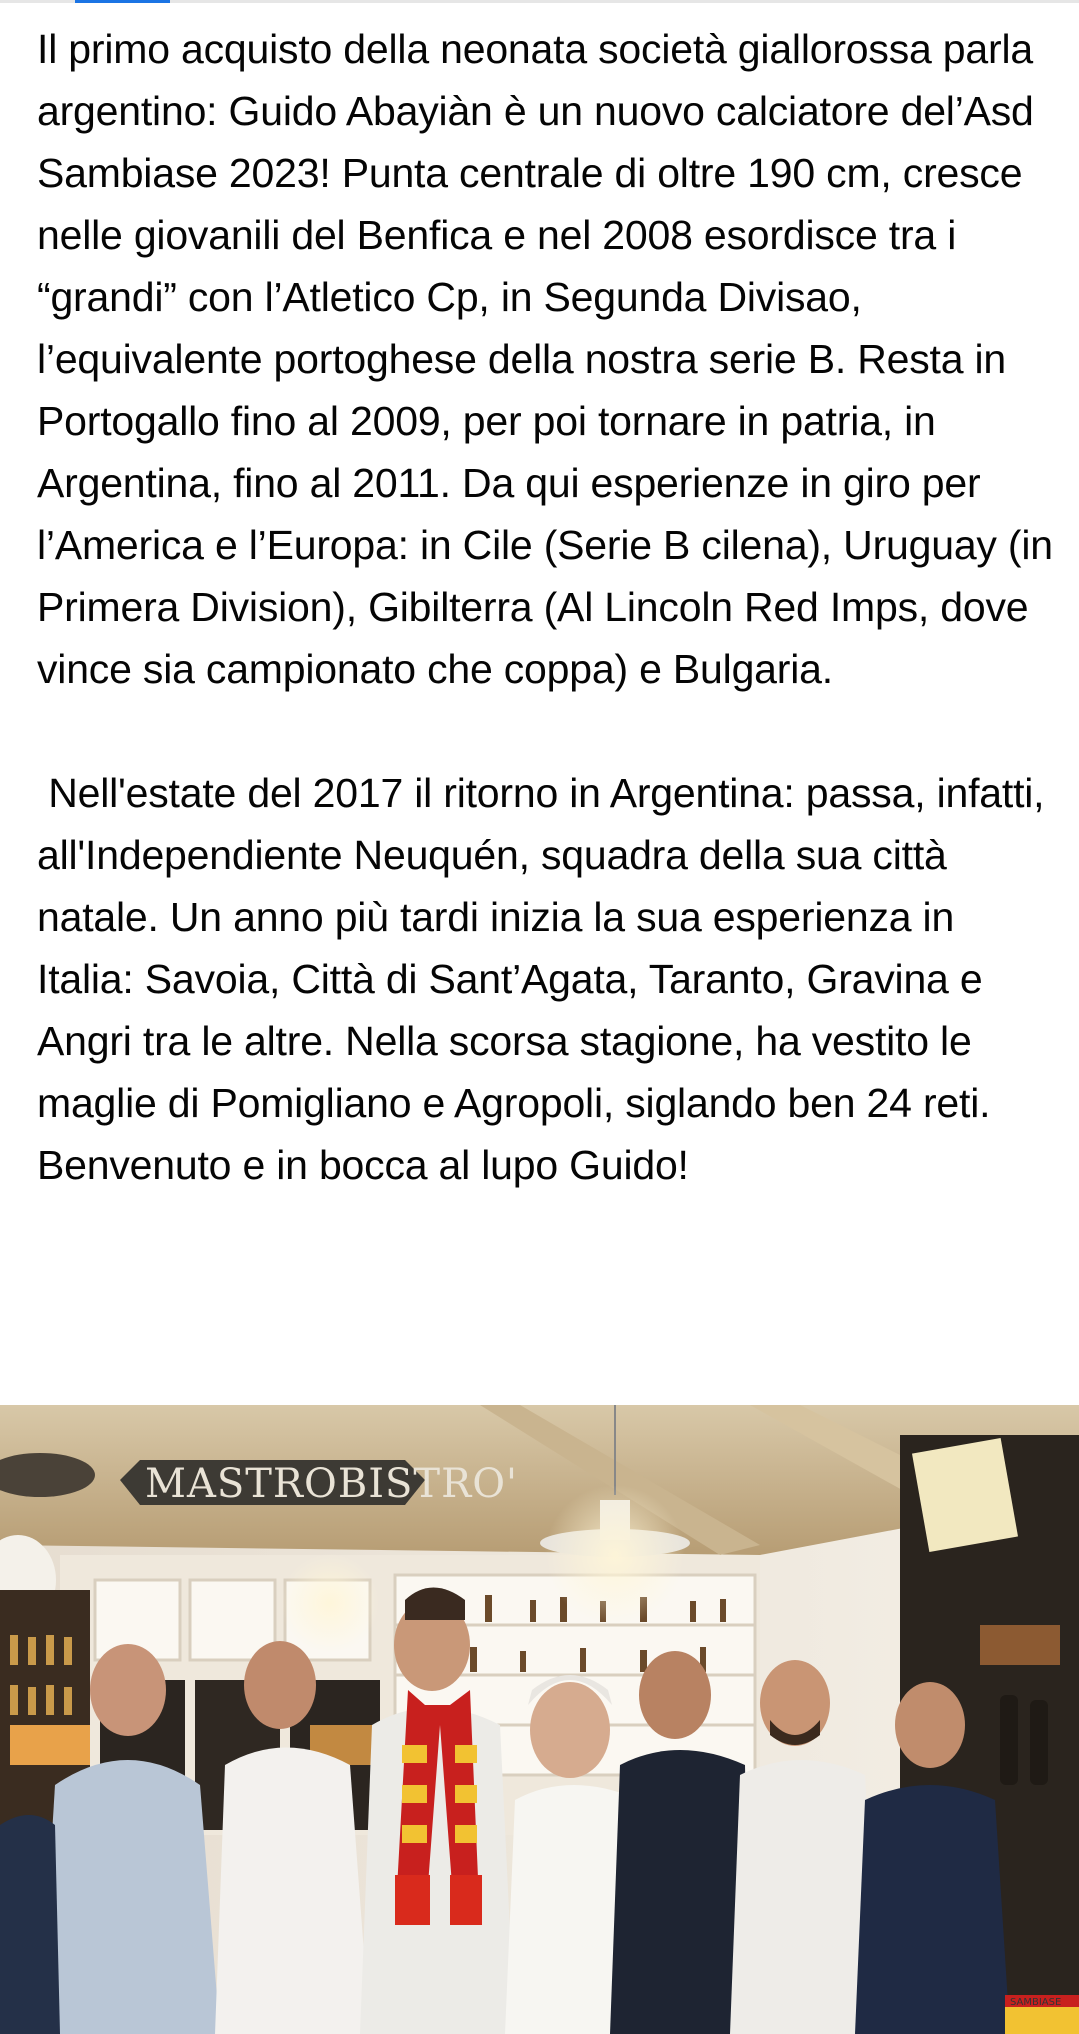 This screenshot has width=1079, height=2034. I want to click on restaurant-sign: MASTROBISTRO', so click(319, 1483).